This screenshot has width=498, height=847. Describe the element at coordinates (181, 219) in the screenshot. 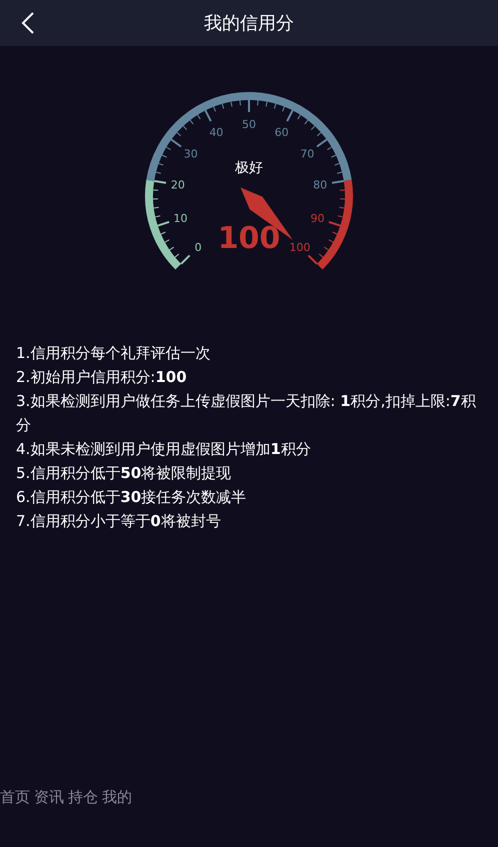

I see `gauge-tick-label: 10` at that location.